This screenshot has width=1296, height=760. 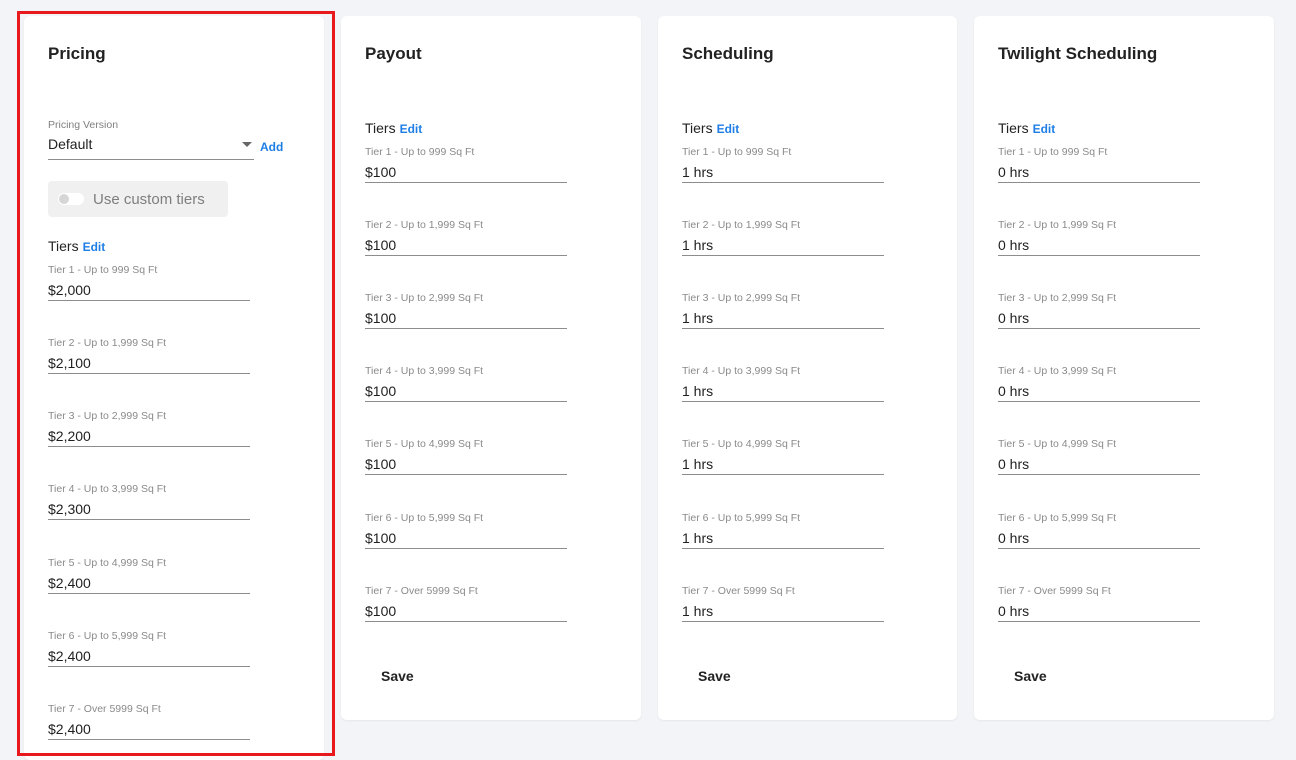 I want to click on pricing-tier-4: Tier 4 - Up to 3,999 Sq Ft $2,300, so click(x=149, y=501).